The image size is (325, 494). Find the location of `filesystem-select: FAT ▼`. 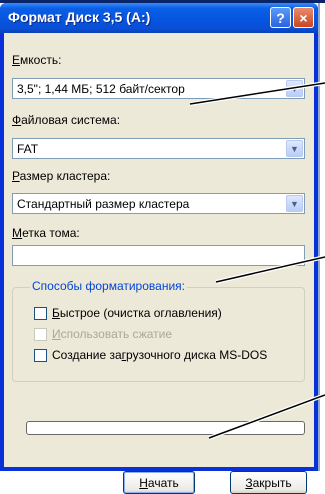

filesystem-select: FAT ▼ is located at coordinates (158, 148).